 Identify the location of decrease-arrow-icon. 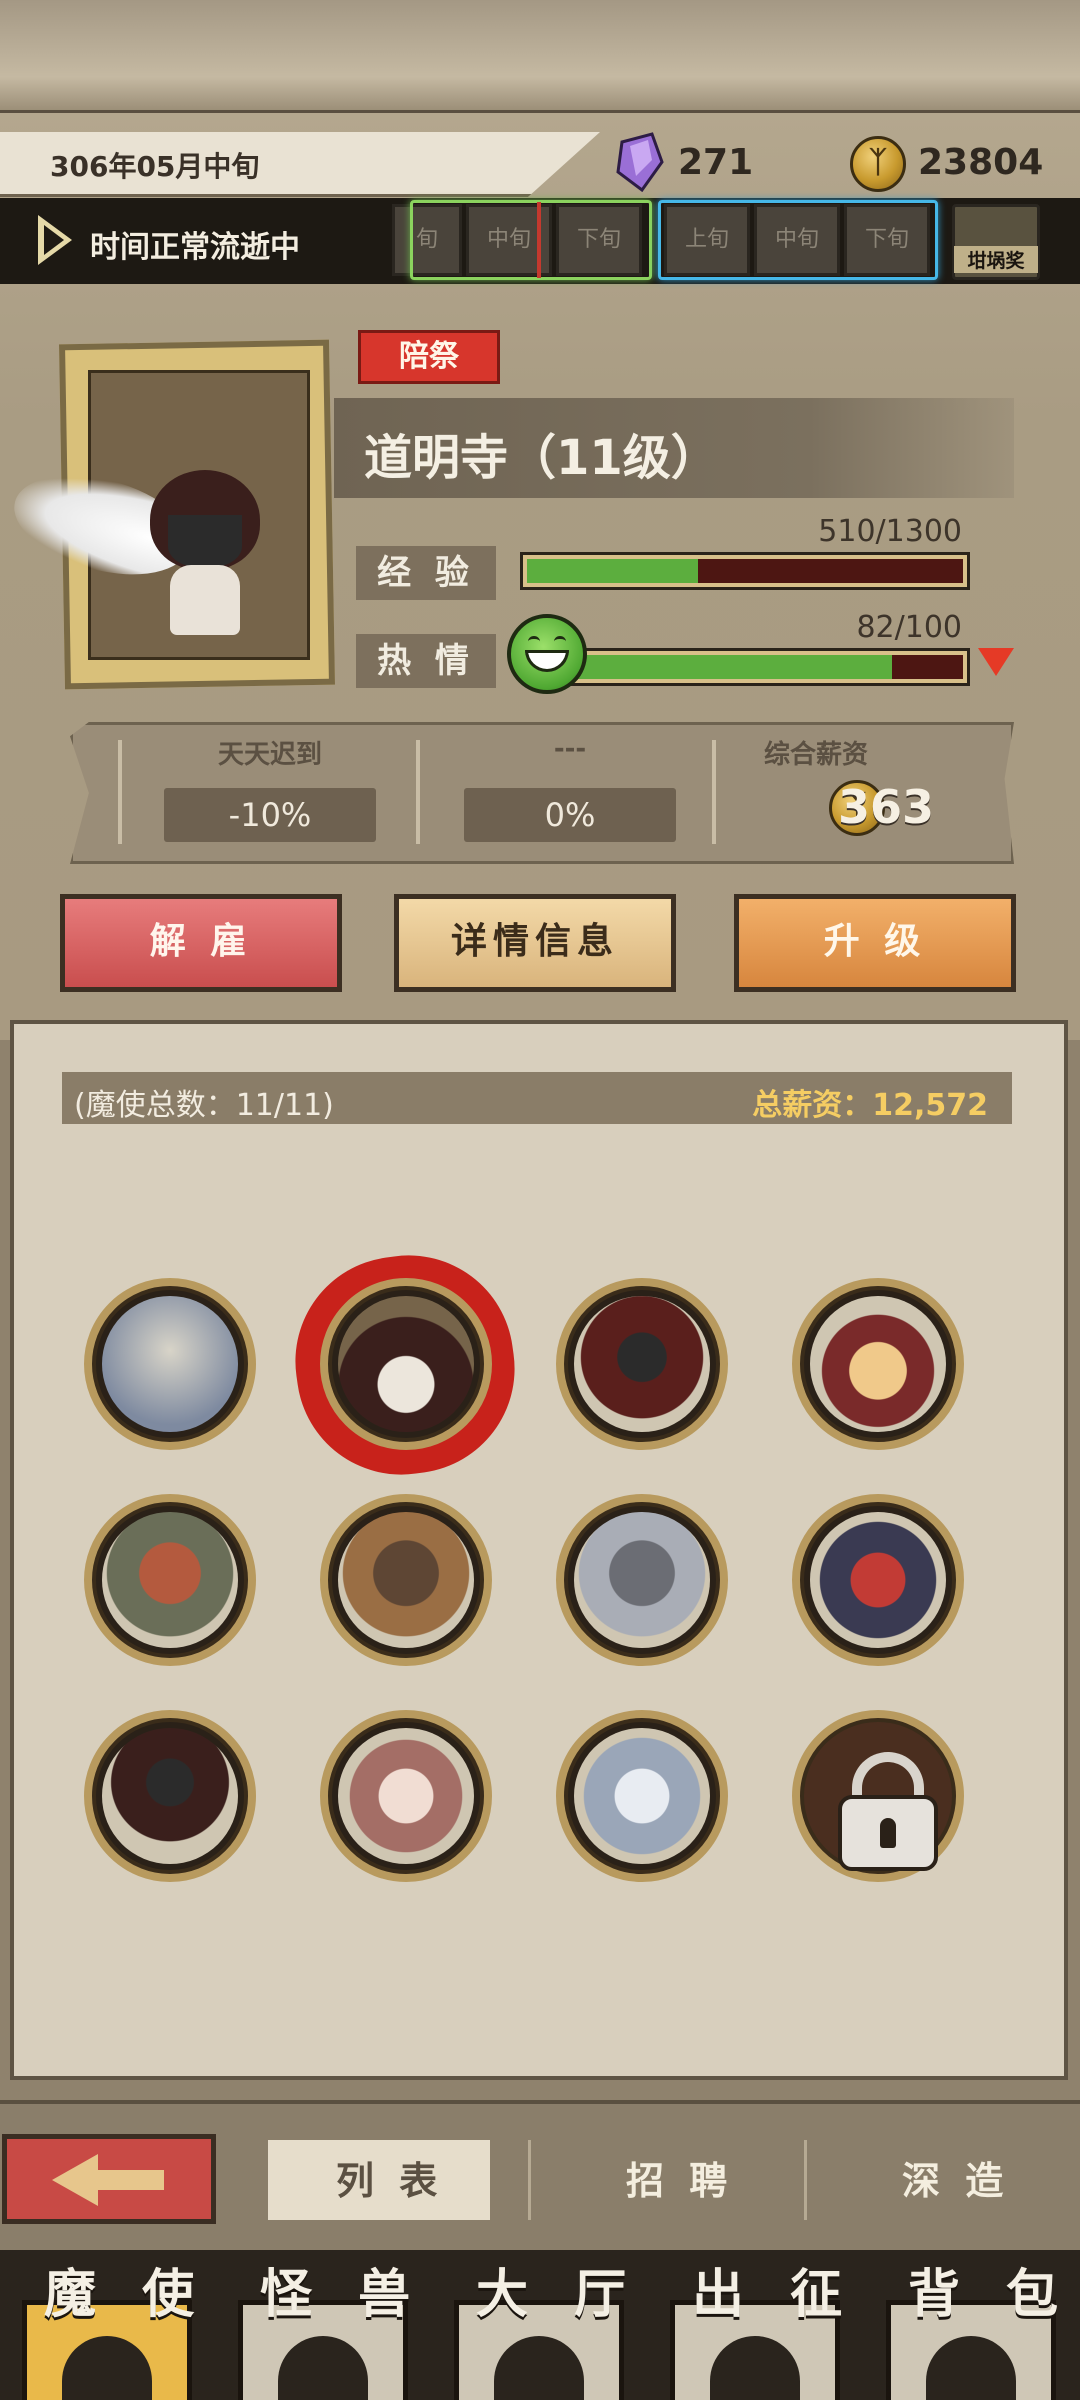
(996, 662).